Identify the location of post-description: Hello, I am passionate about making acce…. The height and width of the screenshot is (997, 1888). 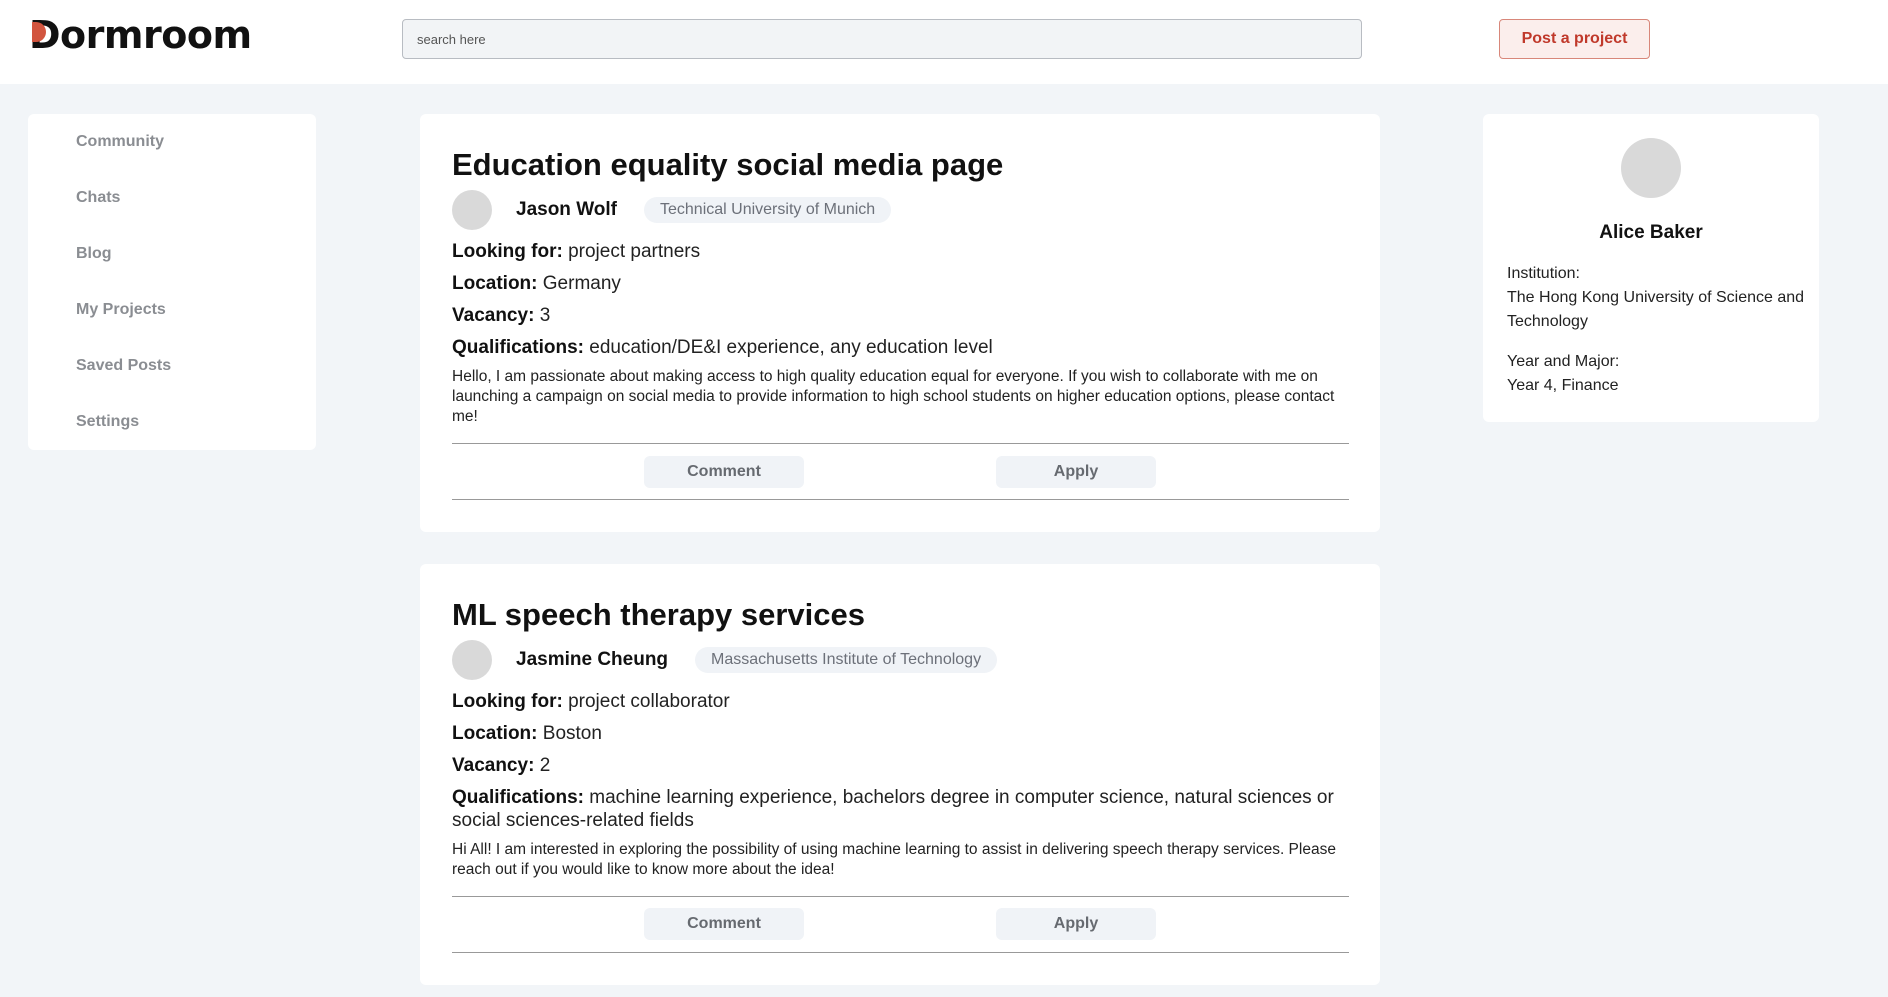
(893, 396).